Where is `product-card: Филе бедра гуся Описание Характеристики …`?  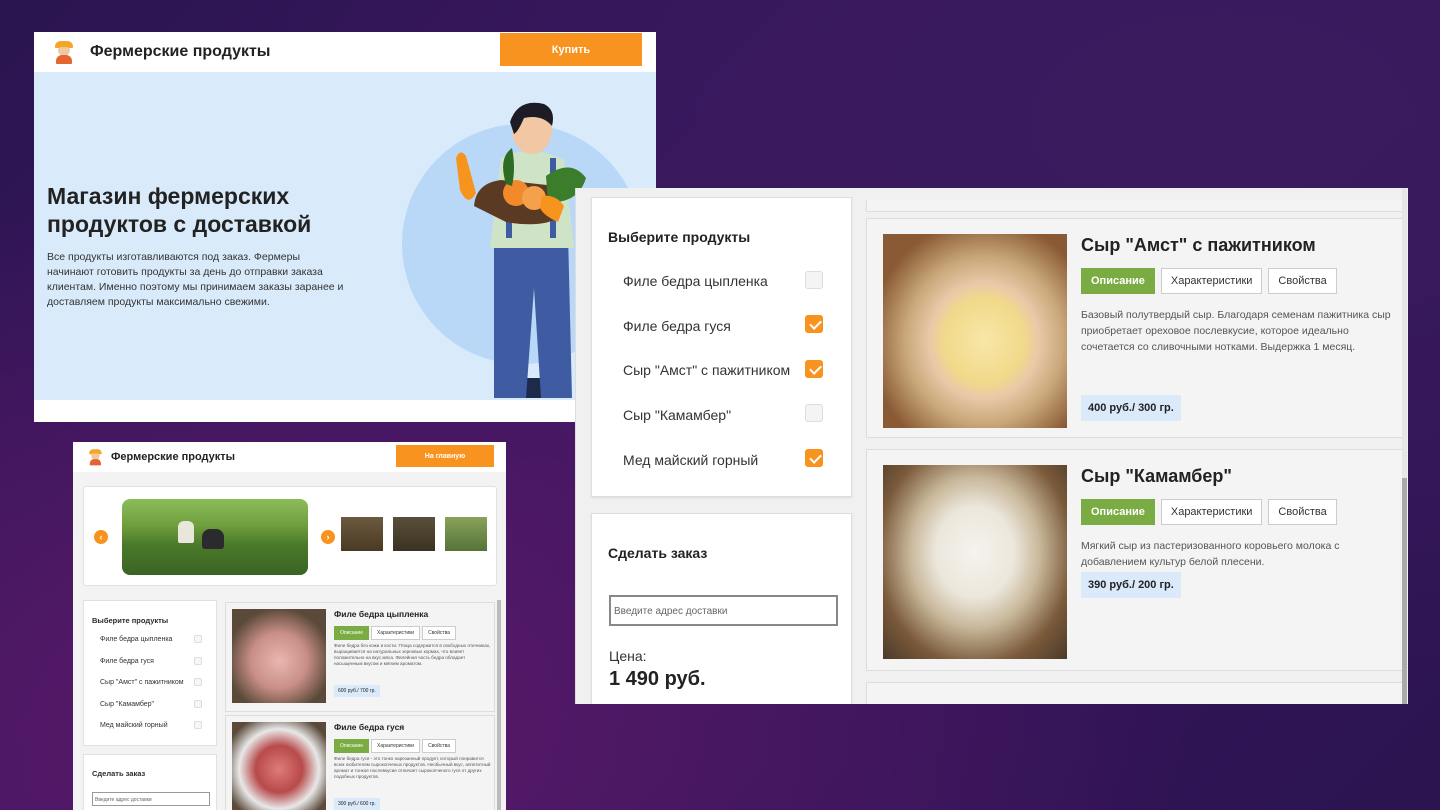
product-card: Филе бедра гуся Описание Характеристики … is located at coordinates (360, 762).